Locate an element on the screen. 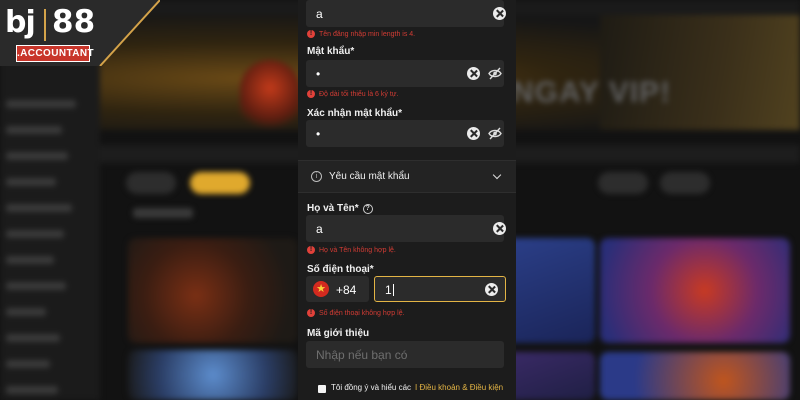 This screenshot has width=800, height=400. logo-accountant-tag: .ACCOUNTANT is located at coordinates (55, 53).